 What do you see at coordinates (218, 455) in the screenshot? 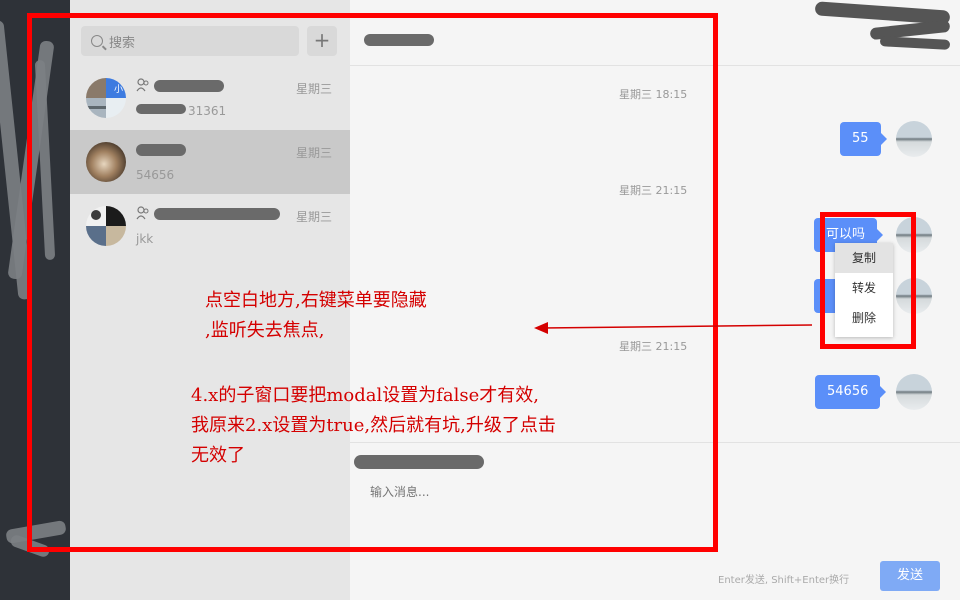
I see `annotation-line: 无效了` at bounding box center [218, 455].